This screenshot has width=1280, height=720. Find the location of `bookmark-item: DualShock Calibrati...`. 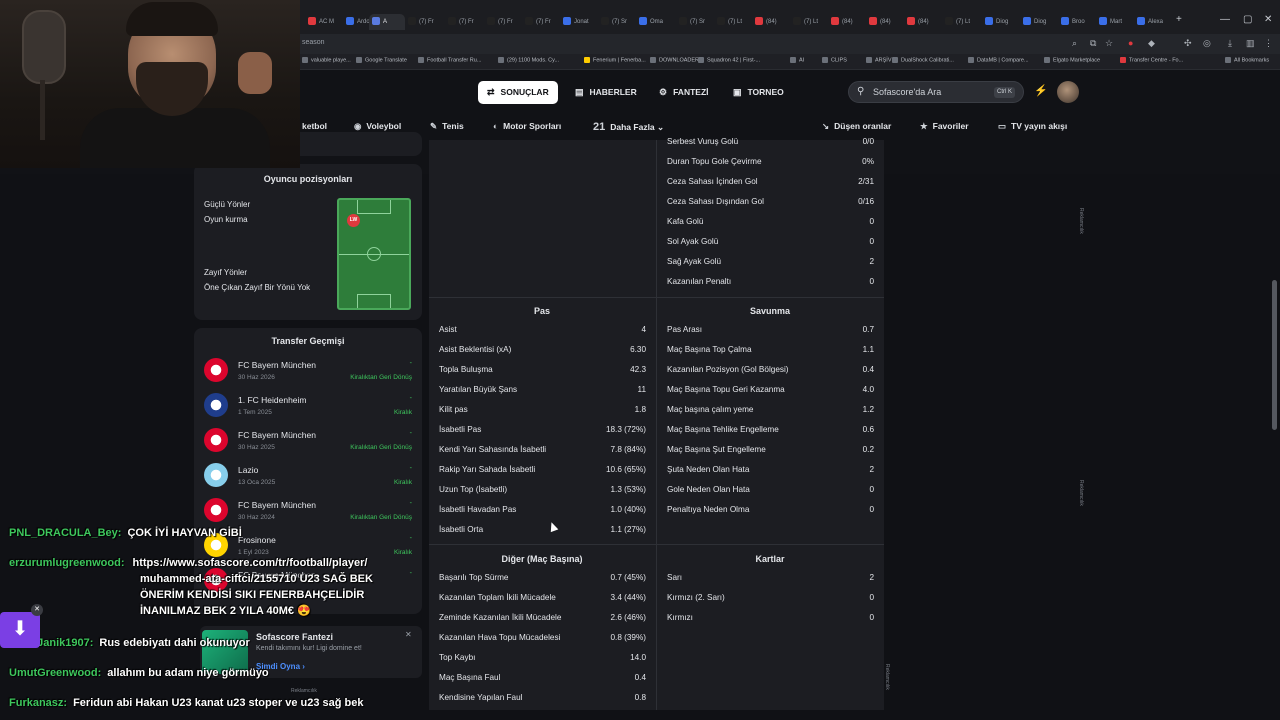

bookmark-item: DualShock Calibrati... is located at coordinates (923, 60).